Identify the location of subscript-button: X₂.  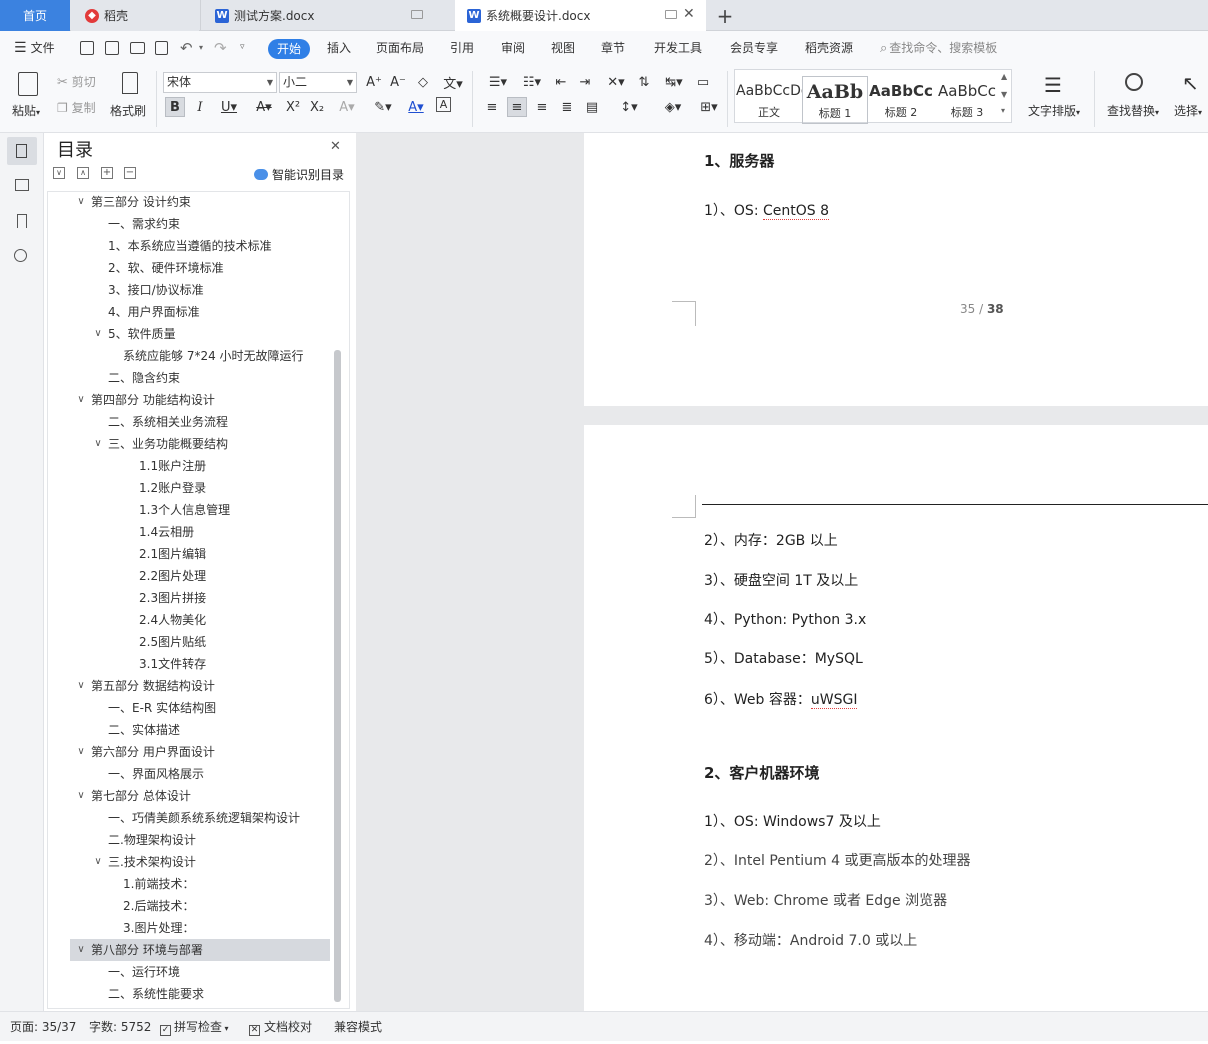
(317, 107).